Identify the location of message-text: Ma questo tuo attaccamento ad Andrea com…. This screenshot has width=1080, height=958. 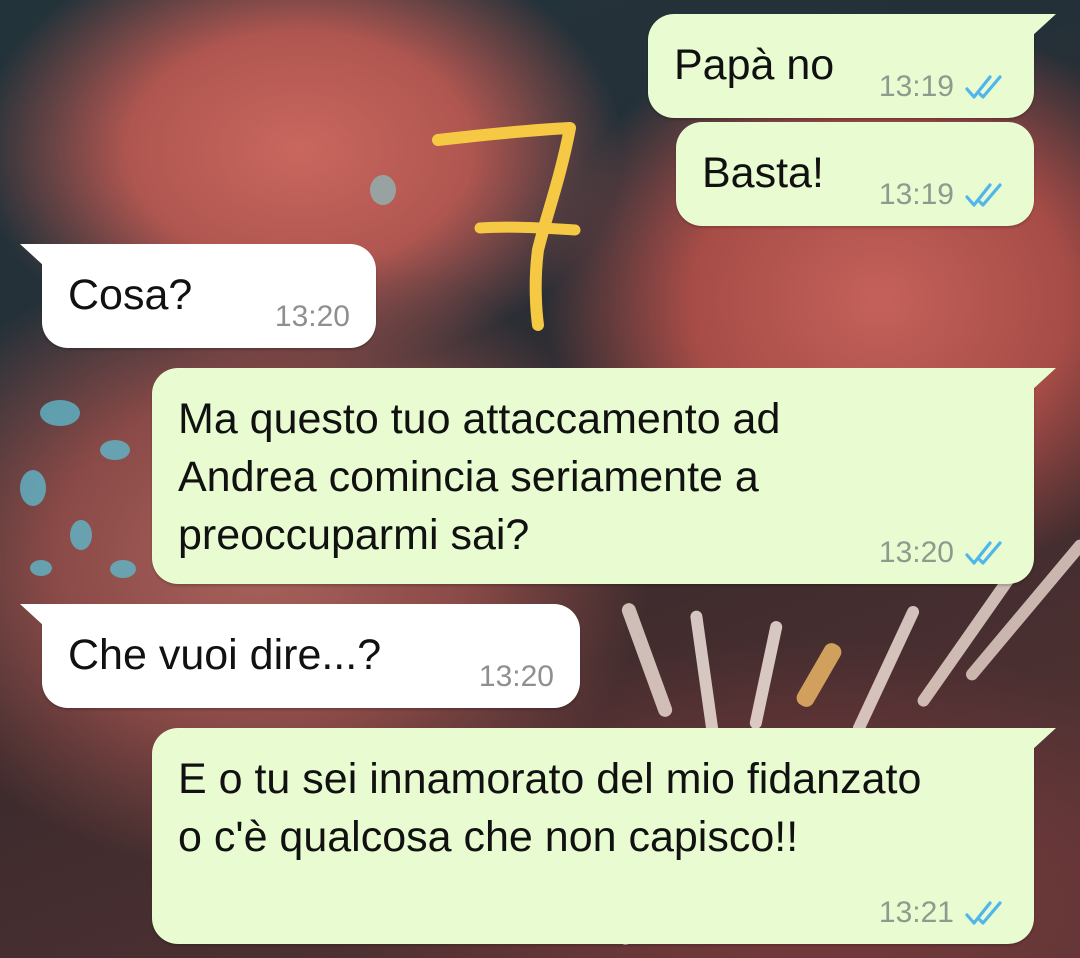
(479, 477).